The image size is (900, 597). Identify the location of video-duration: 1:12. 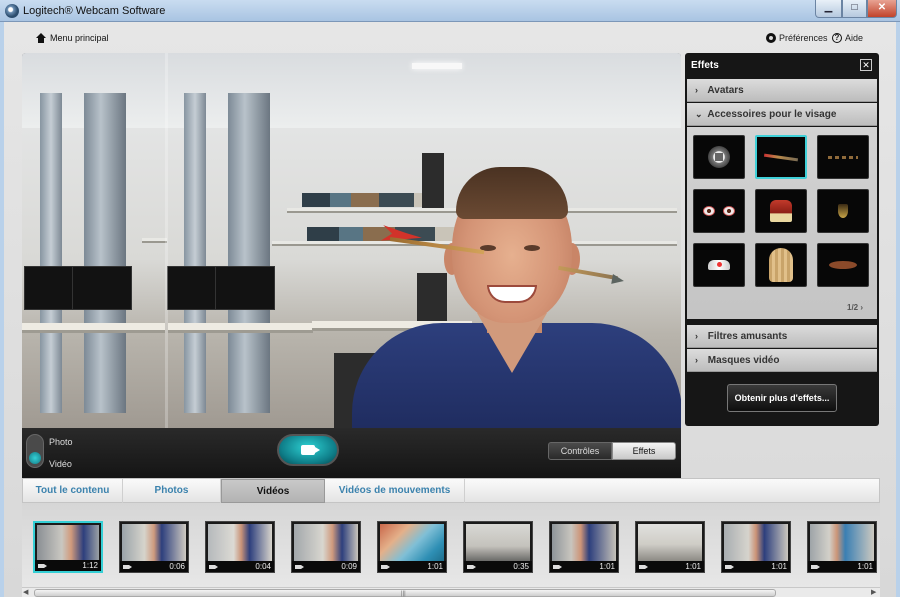
(90, 565).